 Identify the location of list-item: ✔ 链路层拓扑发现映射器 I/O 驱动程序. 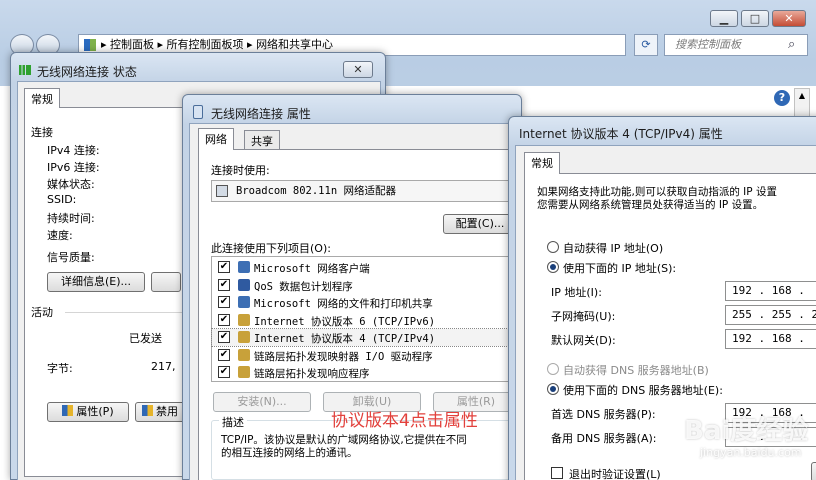
(364, 355).